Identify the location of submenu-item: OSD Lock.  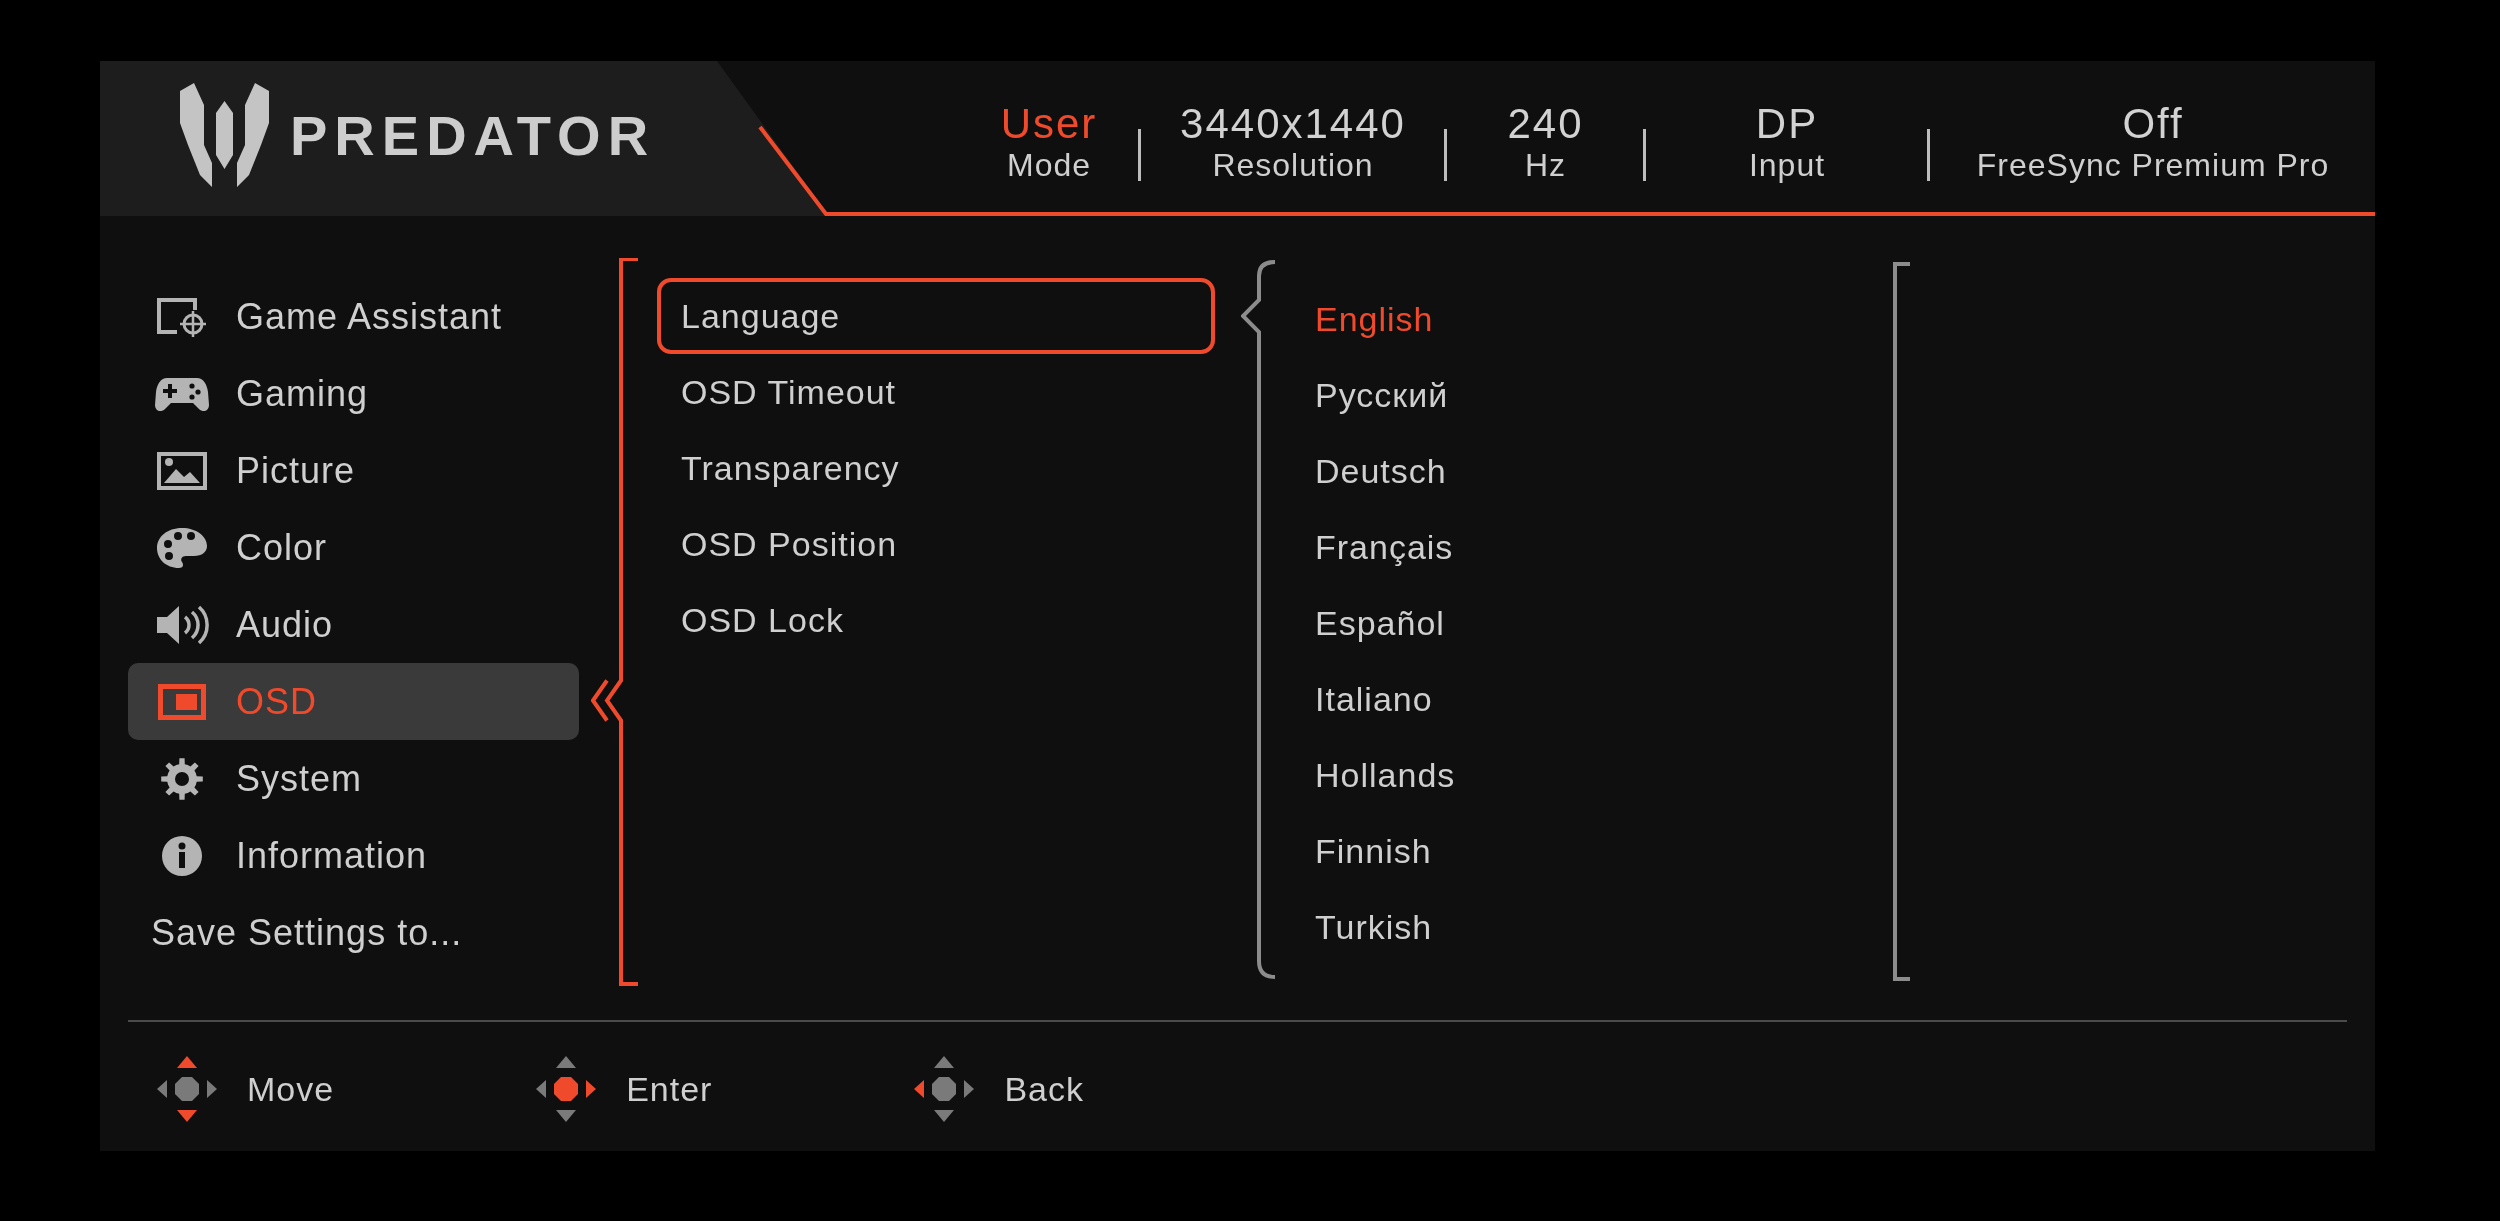
(936, 620).